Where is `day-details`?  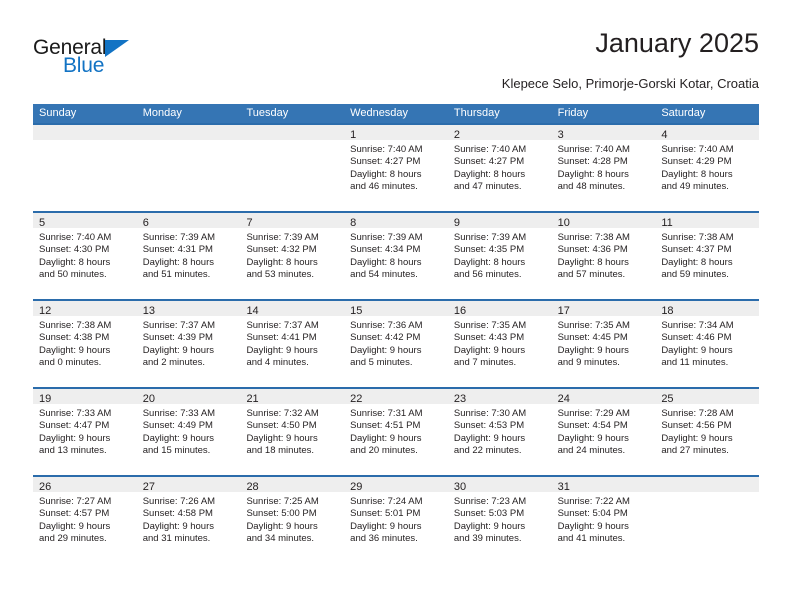
day-details is located at coordinates (189, 142).